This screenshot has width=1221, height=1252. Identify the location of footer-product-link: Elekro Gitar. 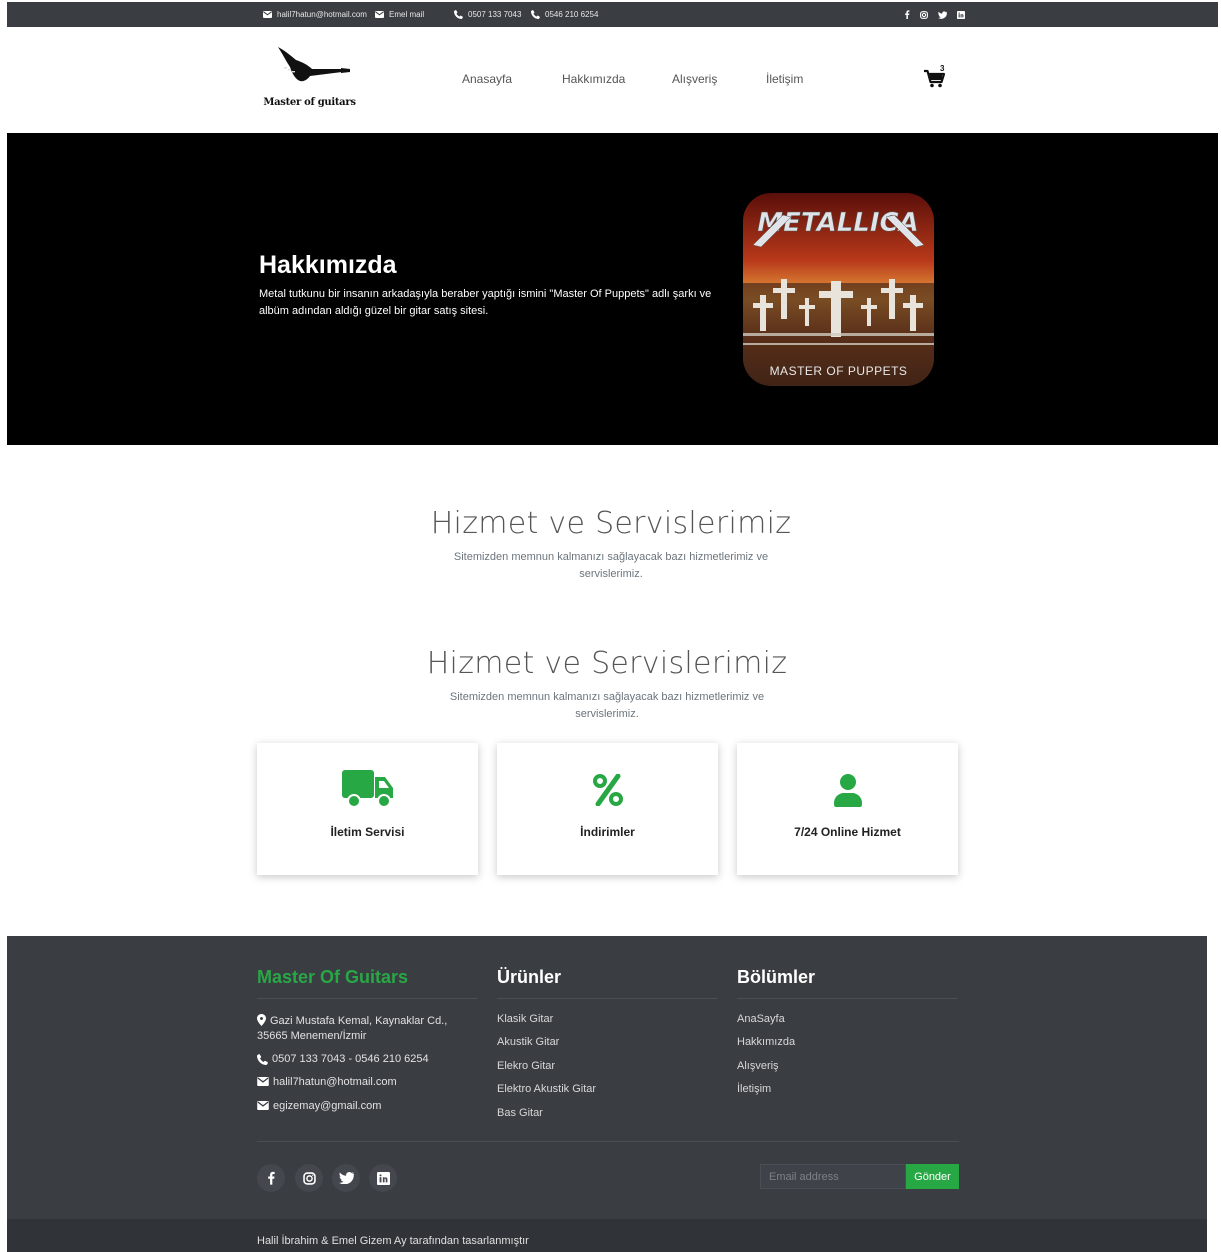
(526, 1066).